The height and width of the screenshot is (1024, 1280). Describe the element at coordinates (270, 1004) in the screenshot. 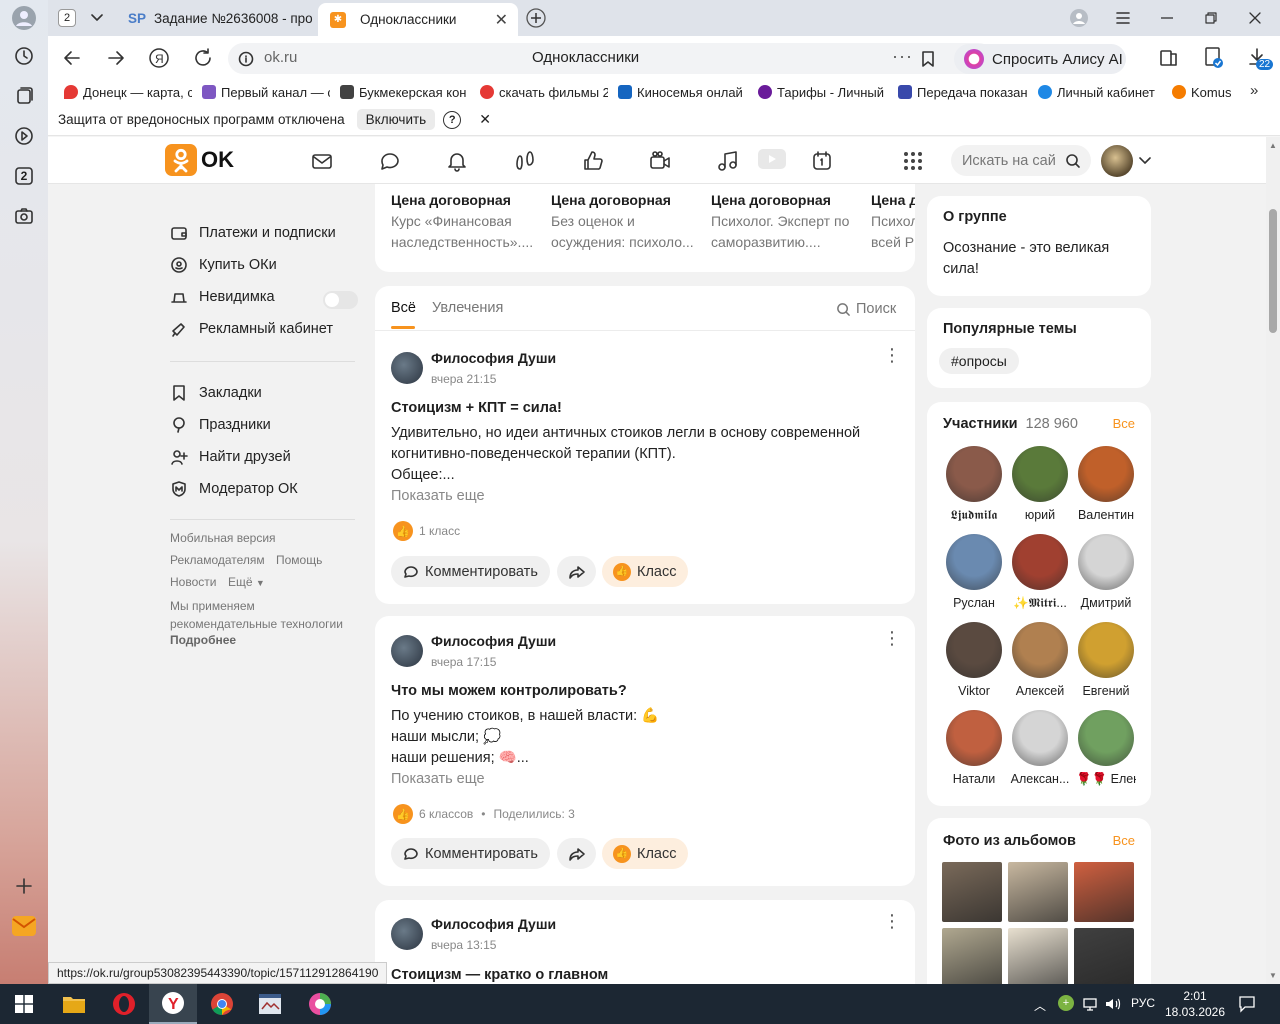

I see `app-window-icon` at that location.